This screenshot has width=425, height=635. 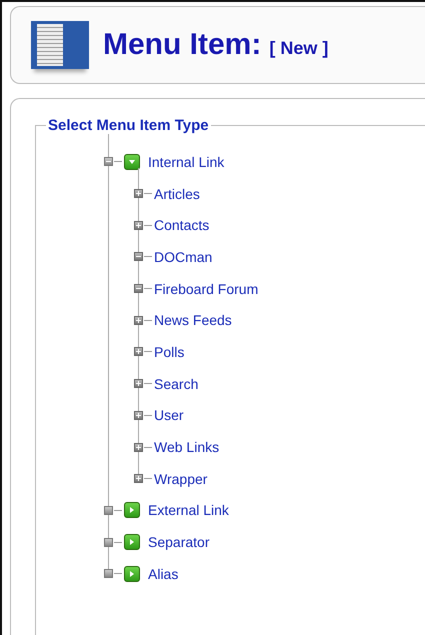 I want to click on tree-item-link: Wrapper, so click(x=181, y=478).